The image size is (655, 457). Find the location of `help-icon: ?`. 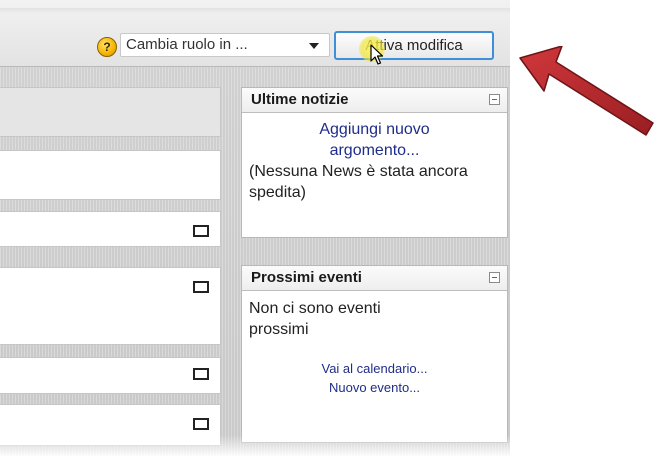

help-icon: ? is located at coordinates (107, 47).